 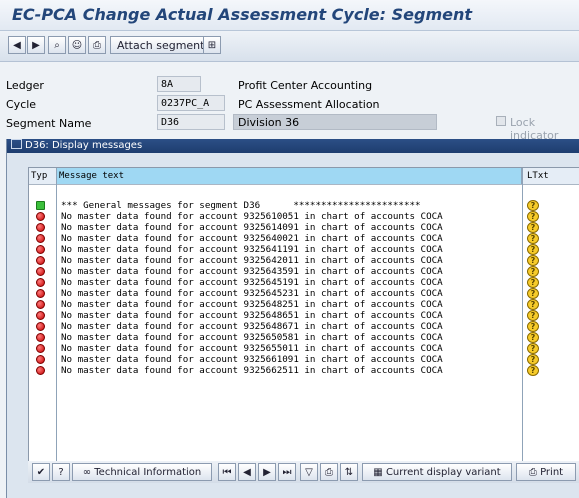 I want to click on current-display-variant-button: ▦ Current display variant, so click(x=437, y=472).